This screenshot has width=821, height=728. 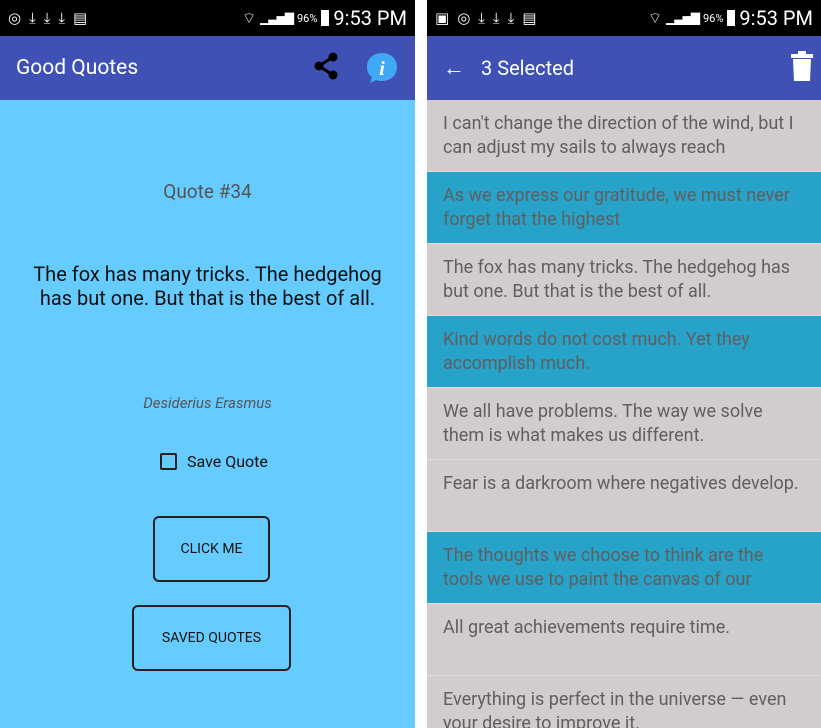 I want to click on quote-number: Quote #34, so click(x=207, y=191).